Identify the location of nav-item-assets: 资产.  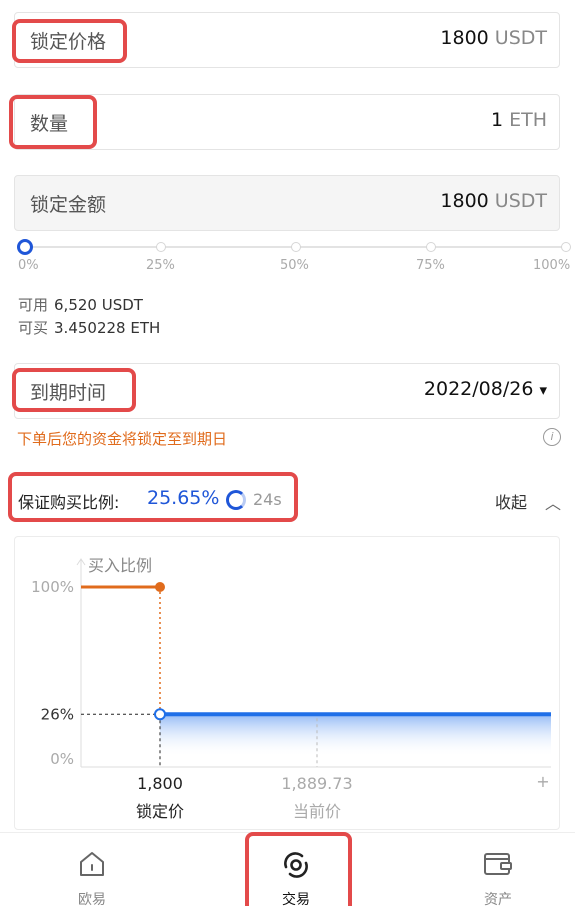
(498, 870).